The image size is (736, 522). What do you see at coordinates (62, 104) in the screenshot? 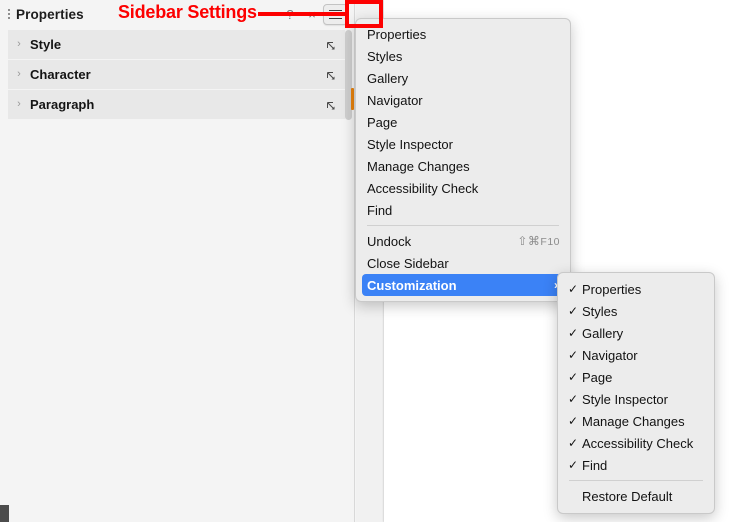
I see `panel-label: Paragraph` at bounding box center [62, 104].